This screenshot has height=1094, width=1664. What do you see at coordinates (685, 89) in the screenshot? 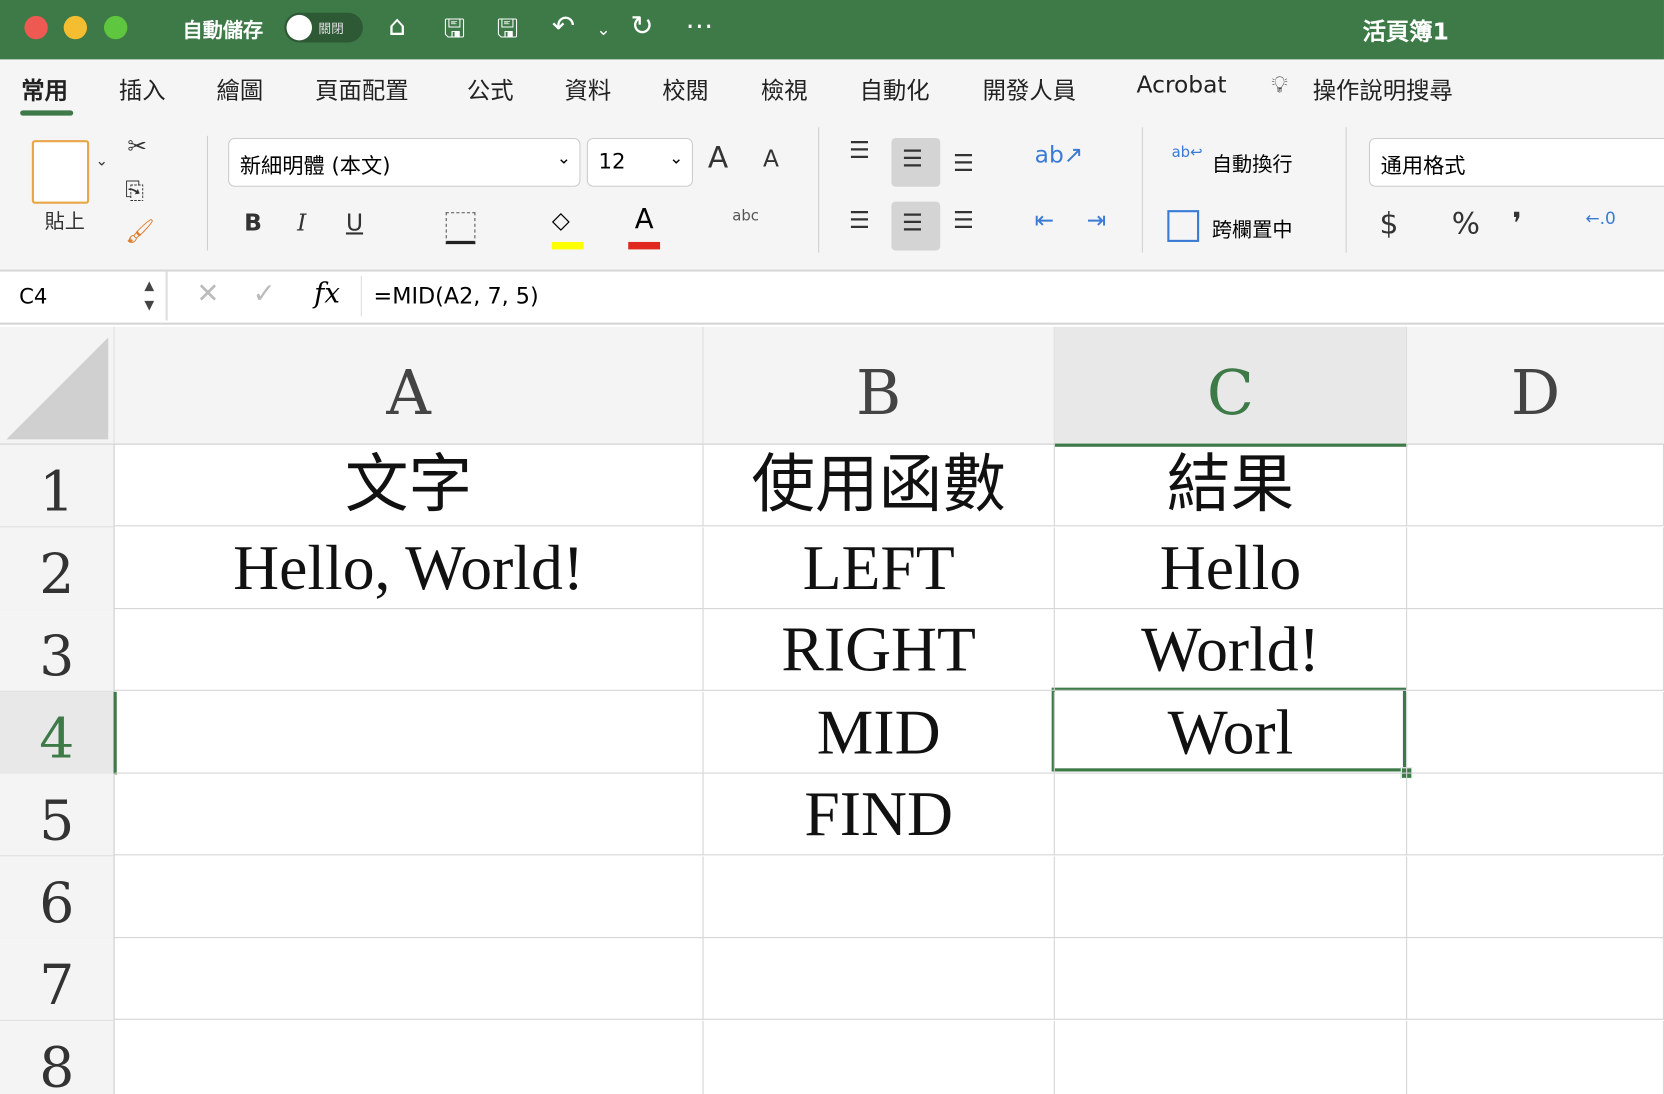
I see `tab-review: 校閱` at bounding box center [685, 89].